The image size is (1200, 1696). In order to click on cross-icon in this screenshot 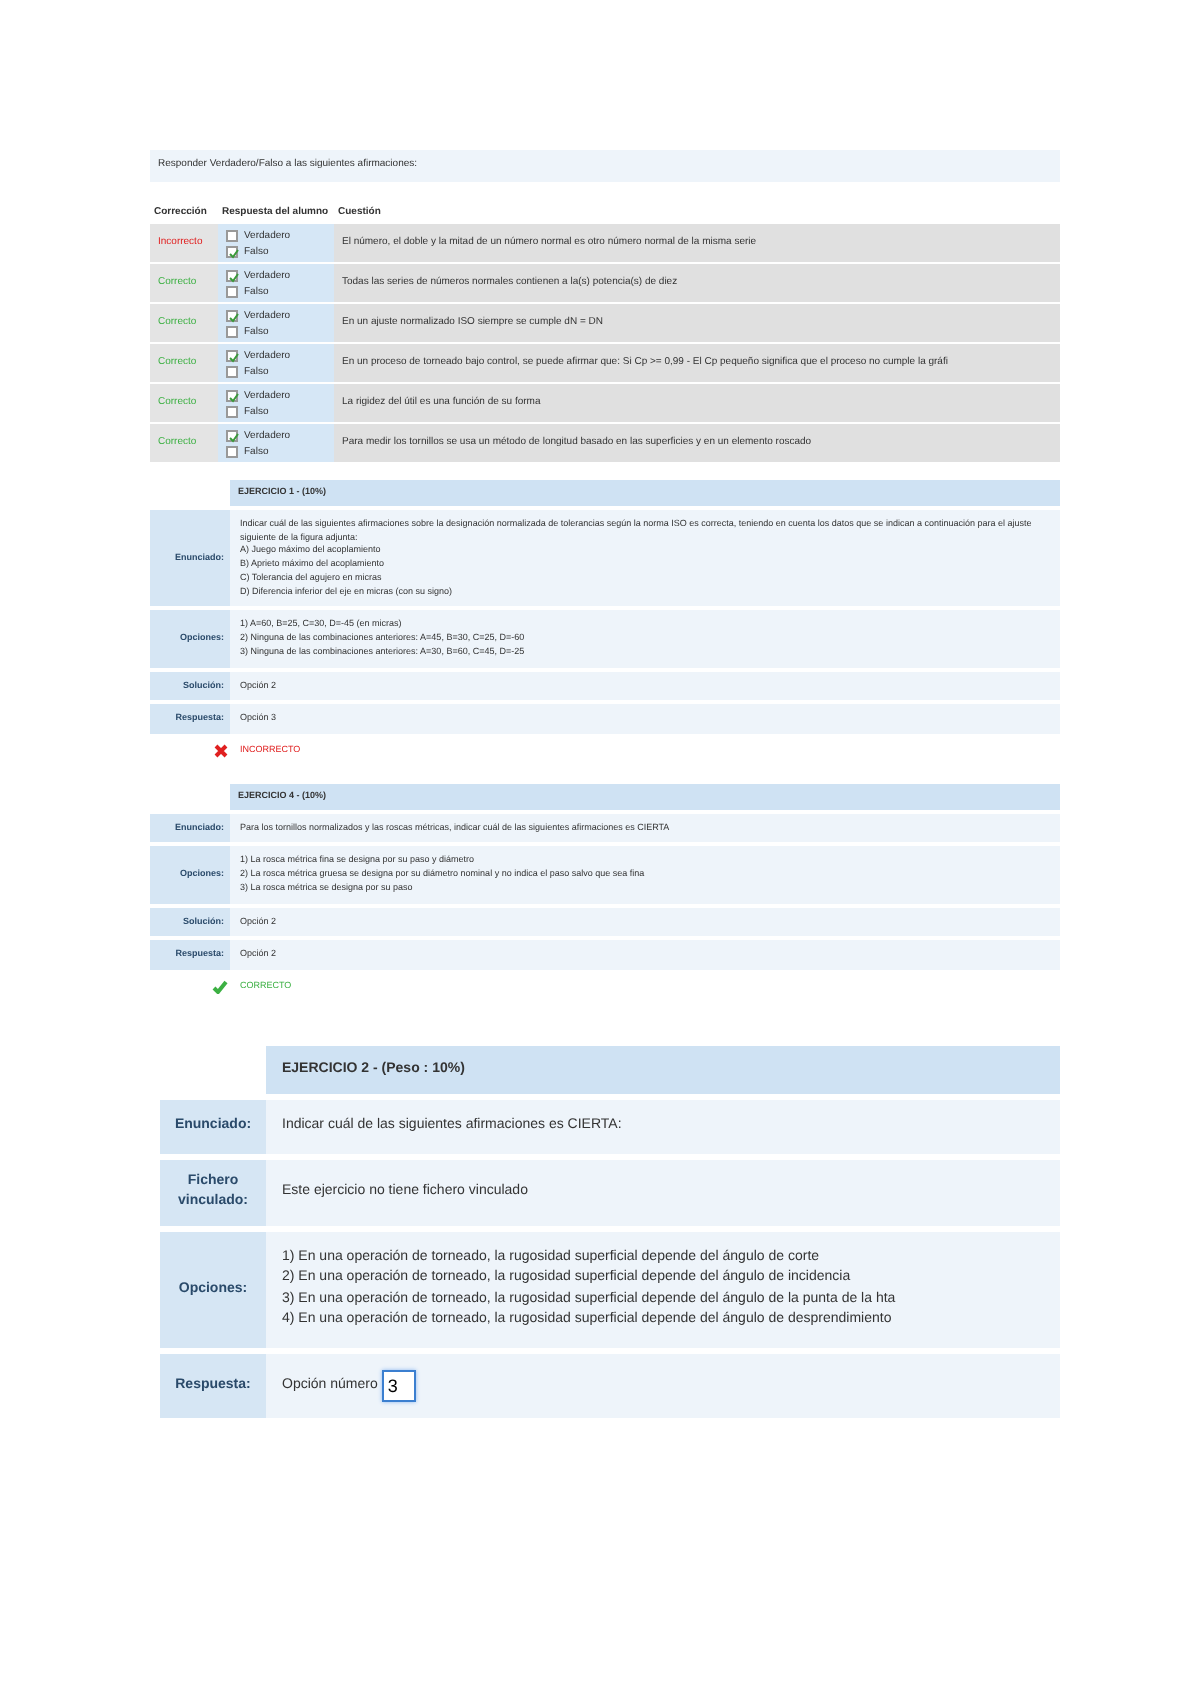, I will do `click(221, 750)`.